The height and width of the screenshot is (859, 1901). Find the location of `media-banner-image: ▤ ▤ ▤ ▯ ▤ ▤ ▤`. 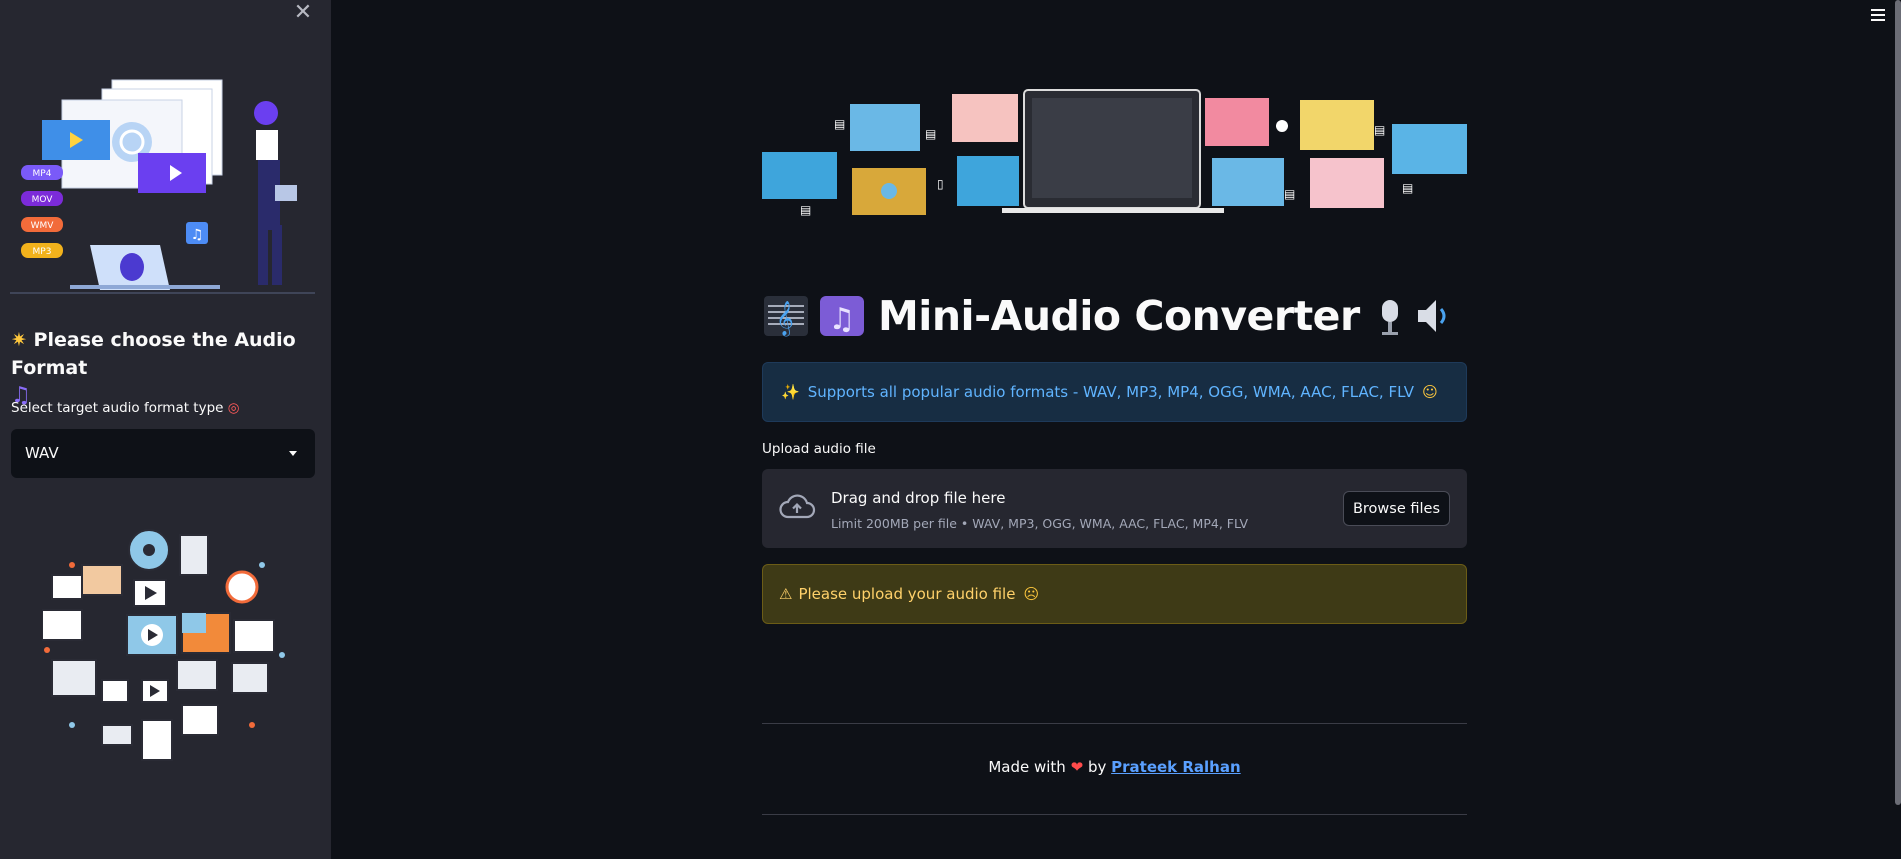

media-banner-image: ▤ ▤ ▤ ▯ ▤ ▤ ▤ is located at coordinates (1114, 153).